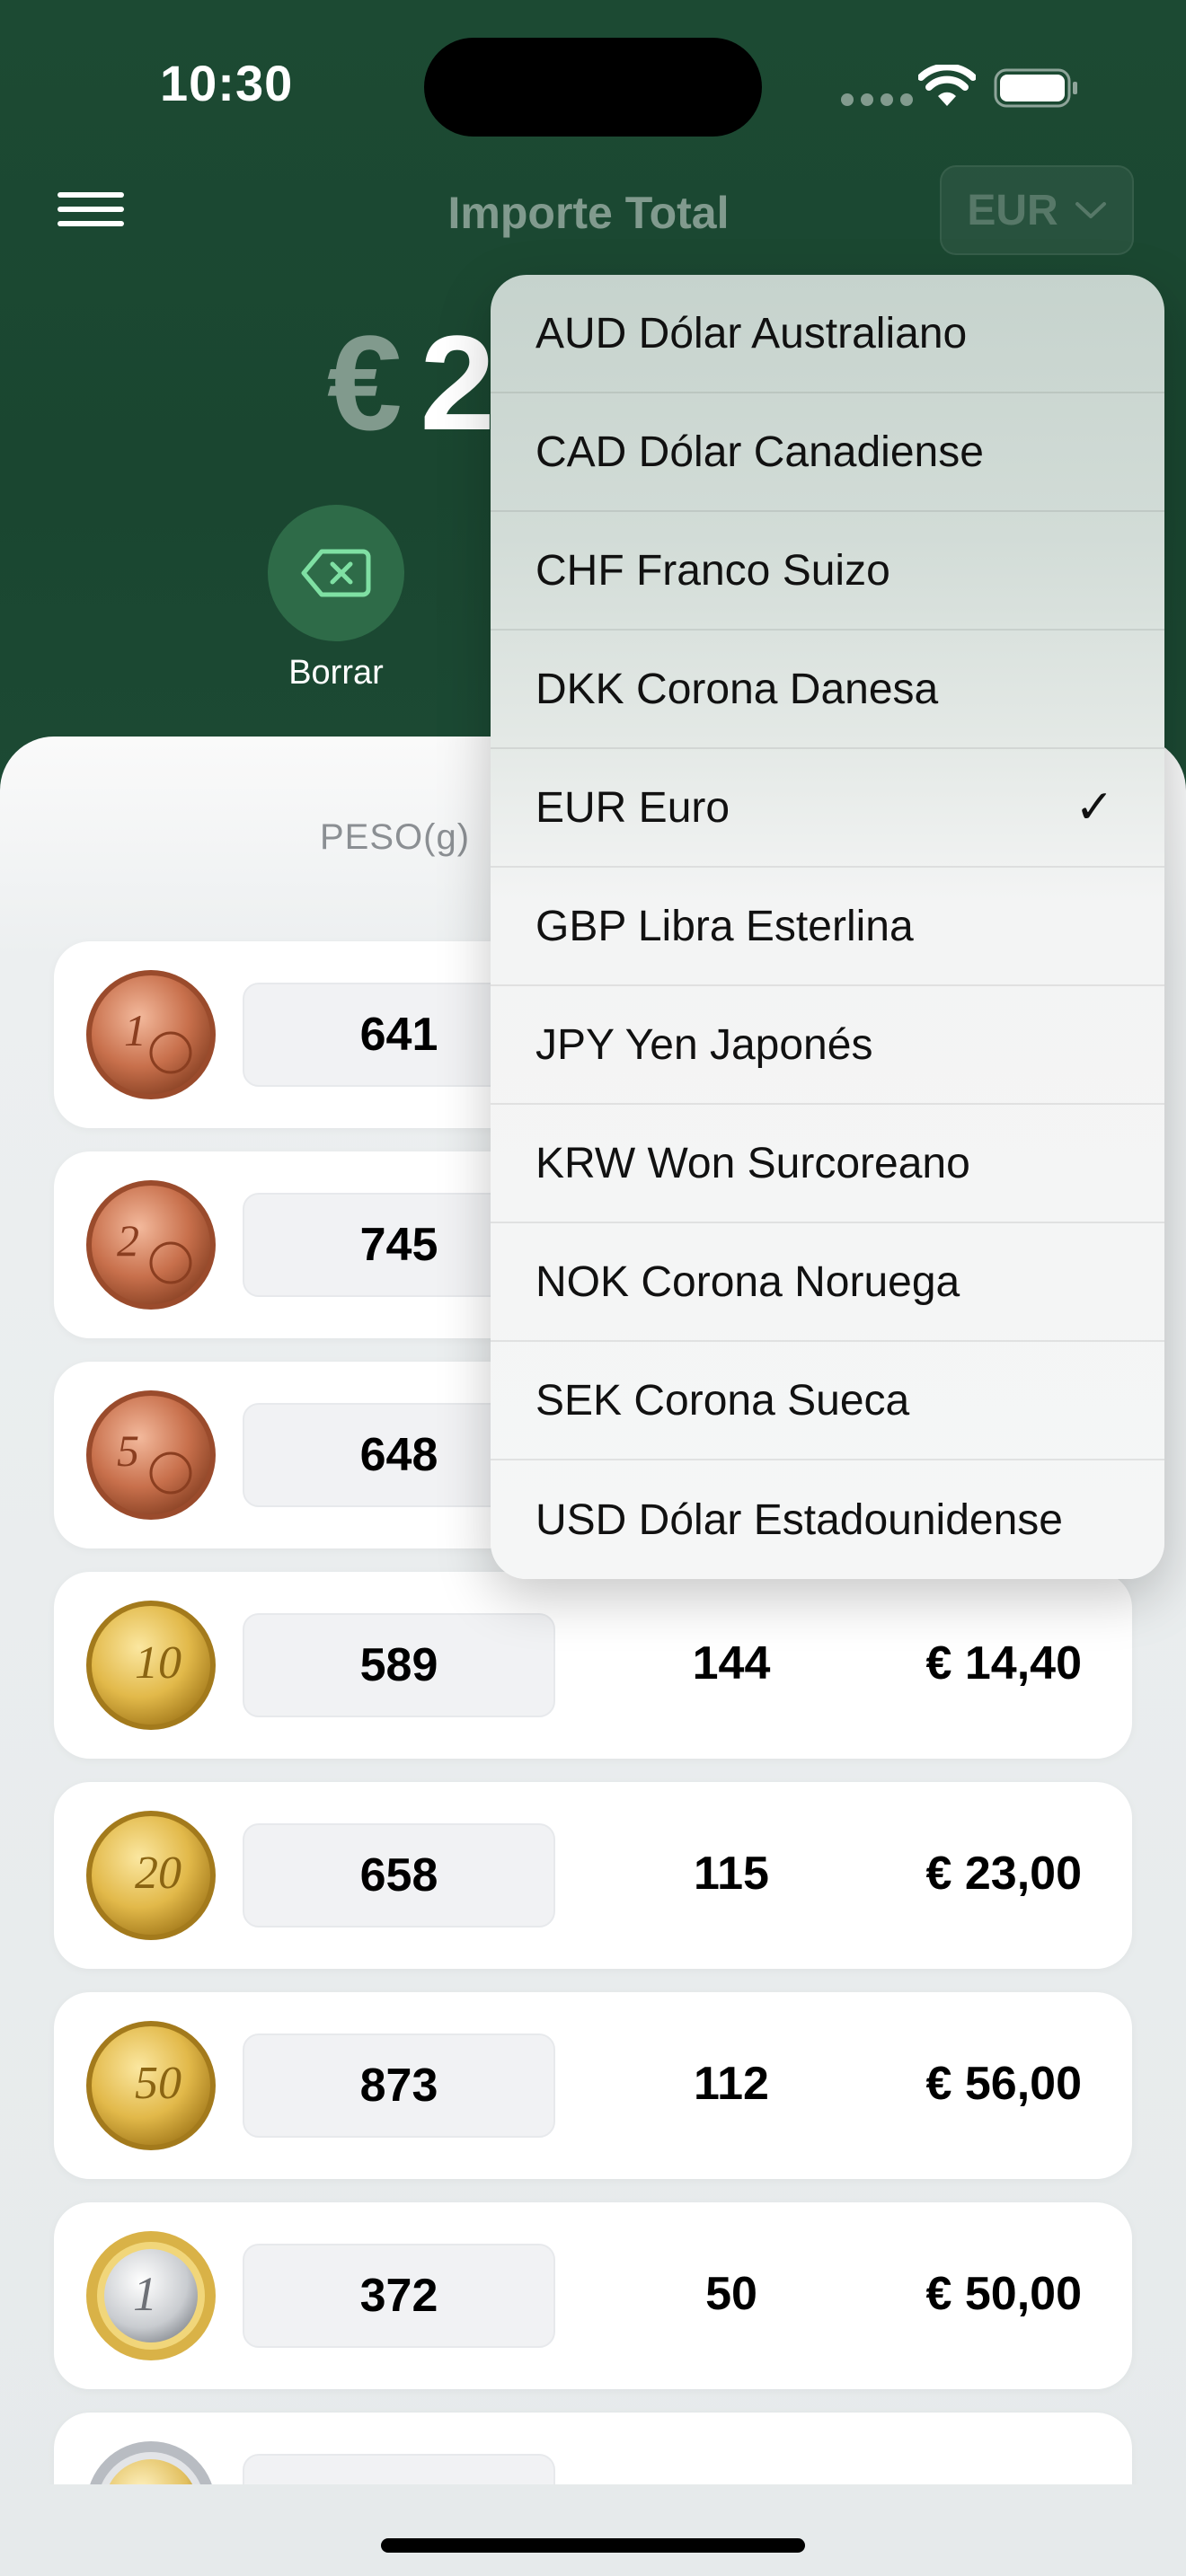  Describe the element at coordinates (128, 1450) in the screenshot. I see `svg-text: 5` at that location.